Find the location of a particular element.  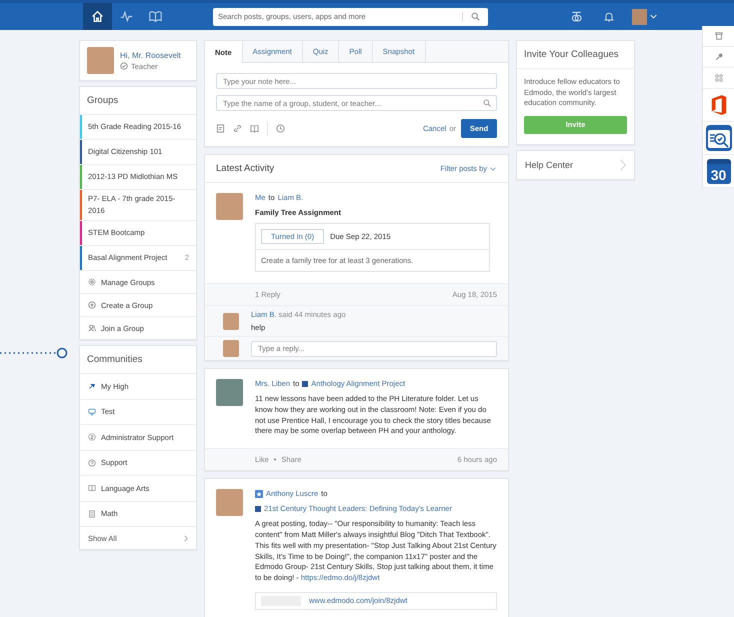

pin-icon is located at coordinates (92, 386).